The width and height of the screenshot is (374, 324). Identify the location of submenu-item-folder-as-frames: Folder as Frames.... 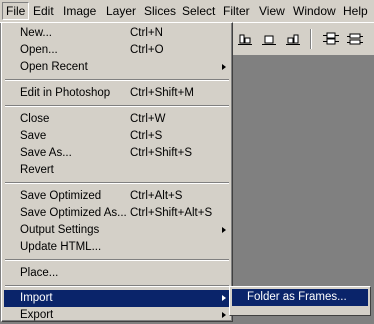
(300, 297).